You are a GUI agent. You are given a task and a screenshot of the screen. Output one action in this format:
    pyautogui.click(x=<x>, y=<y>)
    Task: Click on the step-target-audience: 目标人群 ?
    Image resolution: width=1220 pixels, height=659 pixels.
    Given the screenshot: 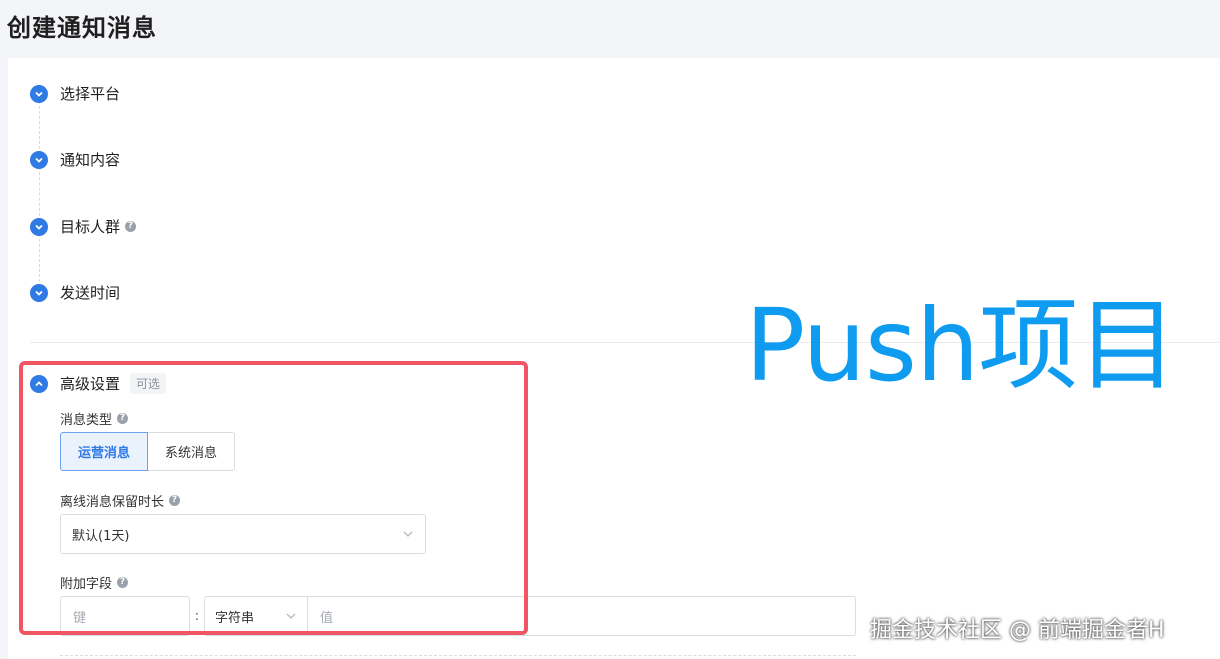 What is the action you would take?
    pyautogui.click(x=83, y=226)
    